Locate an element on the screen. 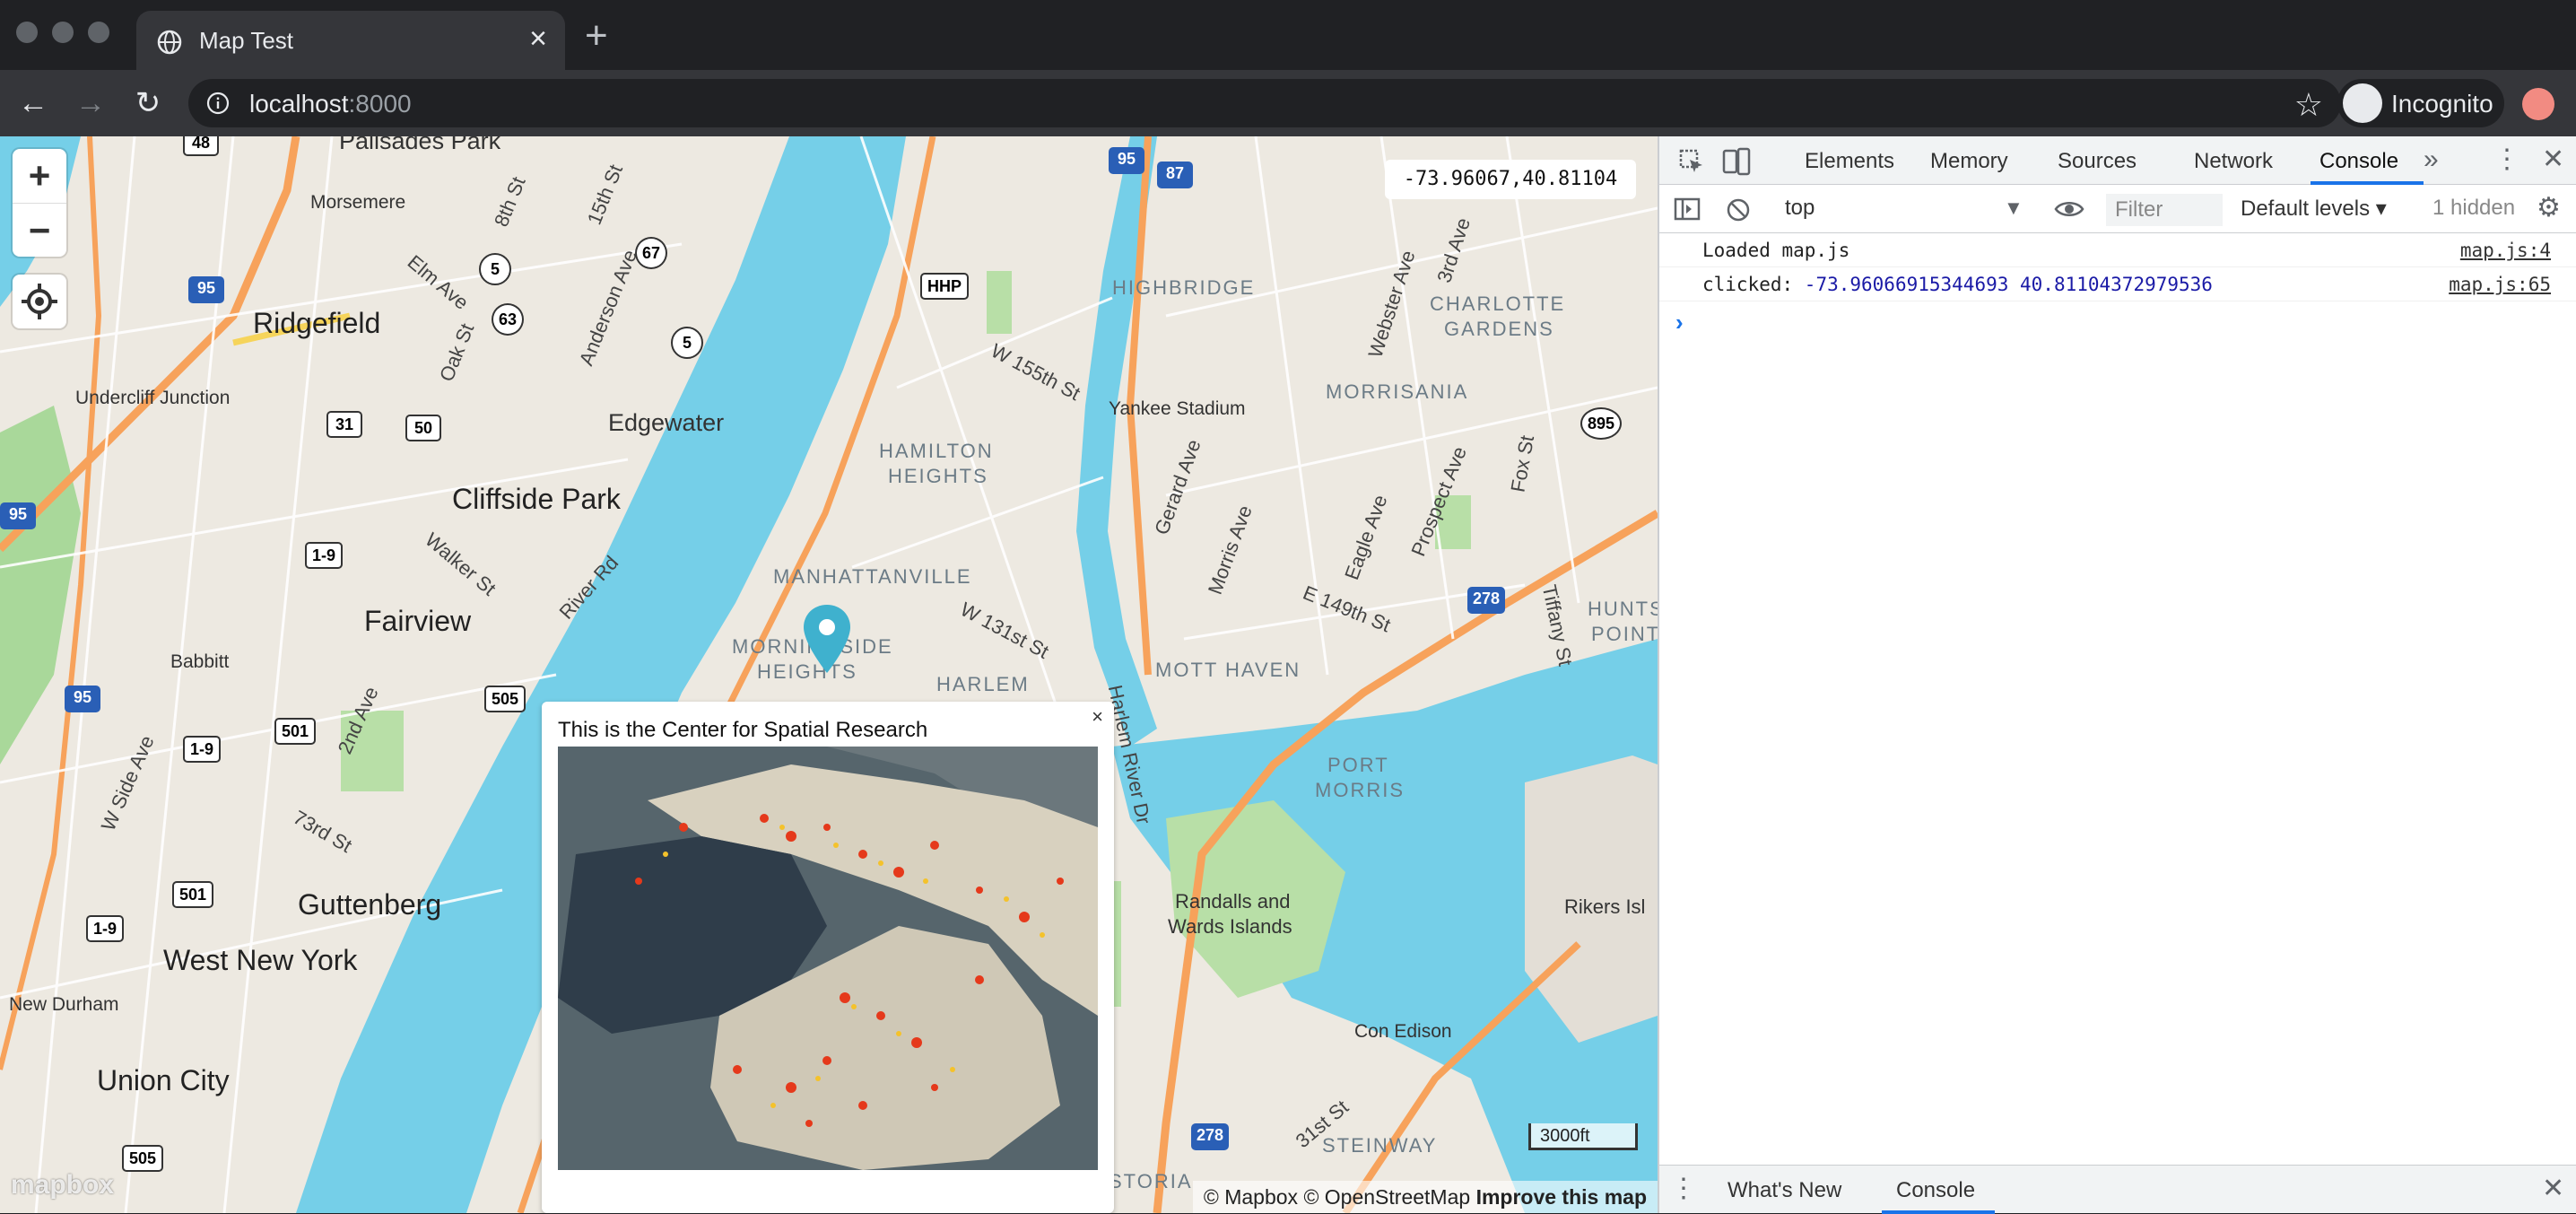 Image resolution: width=2576 pixels, height=1214 pixels. map-label-city: Fairview is located at coordinates (418, 621).